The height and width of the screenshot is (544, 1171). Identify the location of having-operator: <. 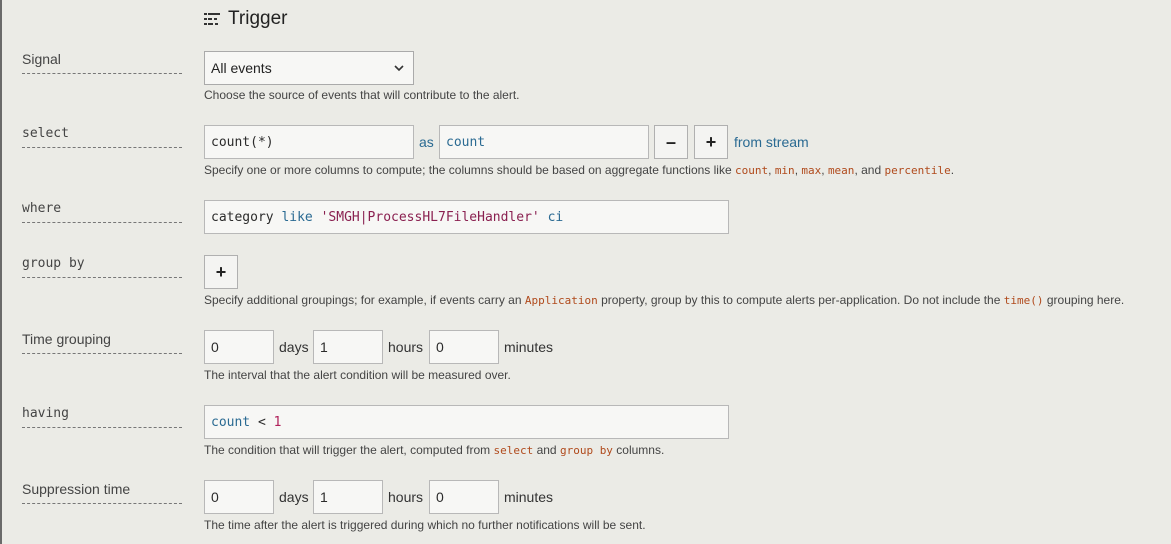
(261, 422).